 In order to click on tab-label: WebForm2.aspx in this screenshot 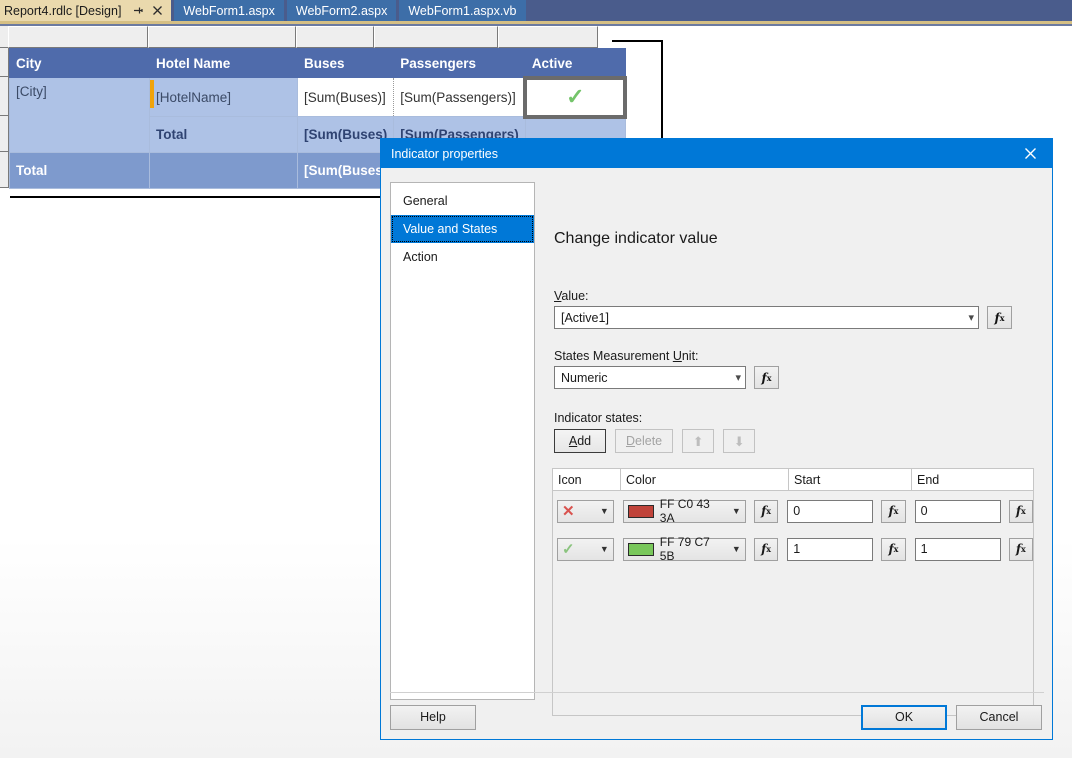, I will do `click(341, 10)`.